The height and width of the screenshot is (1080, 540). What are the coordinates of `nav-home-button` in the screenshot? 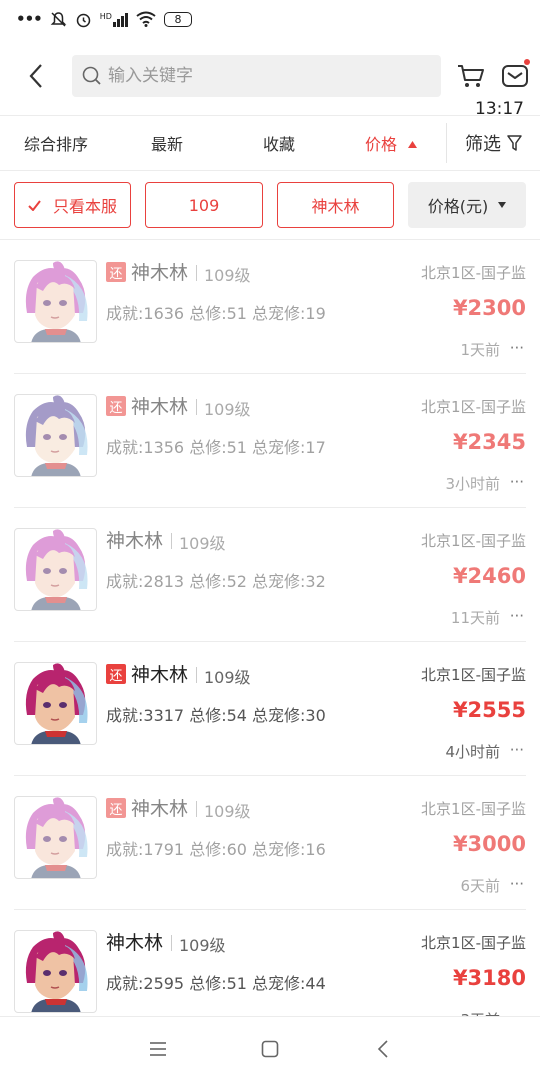 It's located at (270, 1049).